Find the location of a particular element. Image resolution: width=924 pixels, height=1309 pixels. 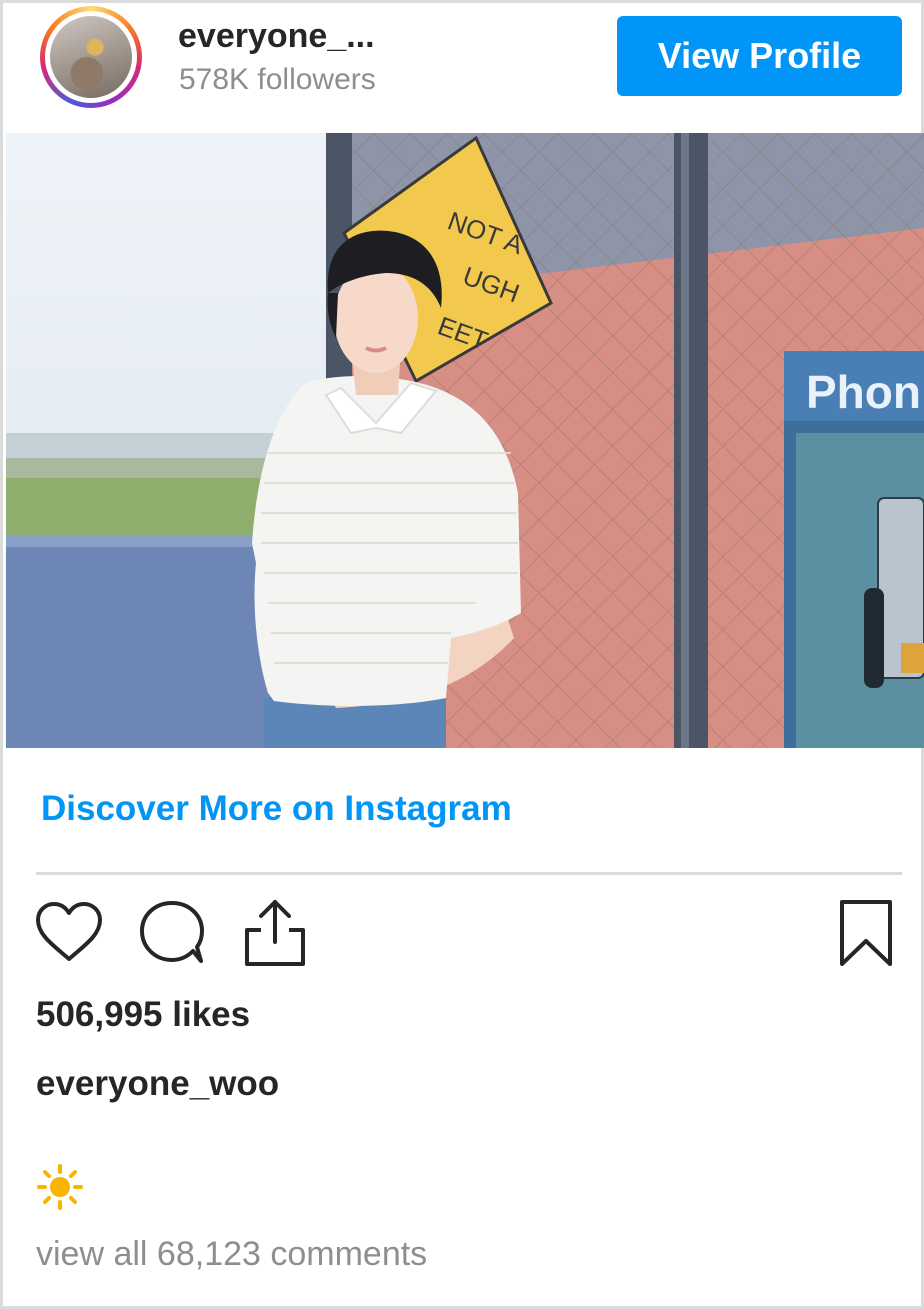

divider is located at coordinates (469, 873).